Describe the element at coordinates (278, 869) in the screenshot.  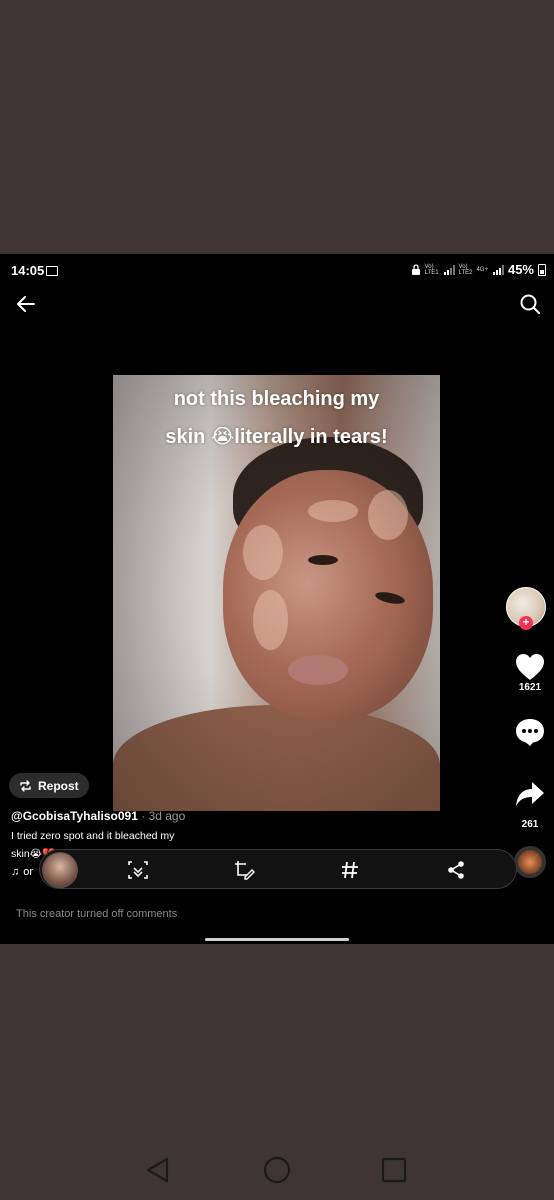
I see `floating-toolbar` at that location.